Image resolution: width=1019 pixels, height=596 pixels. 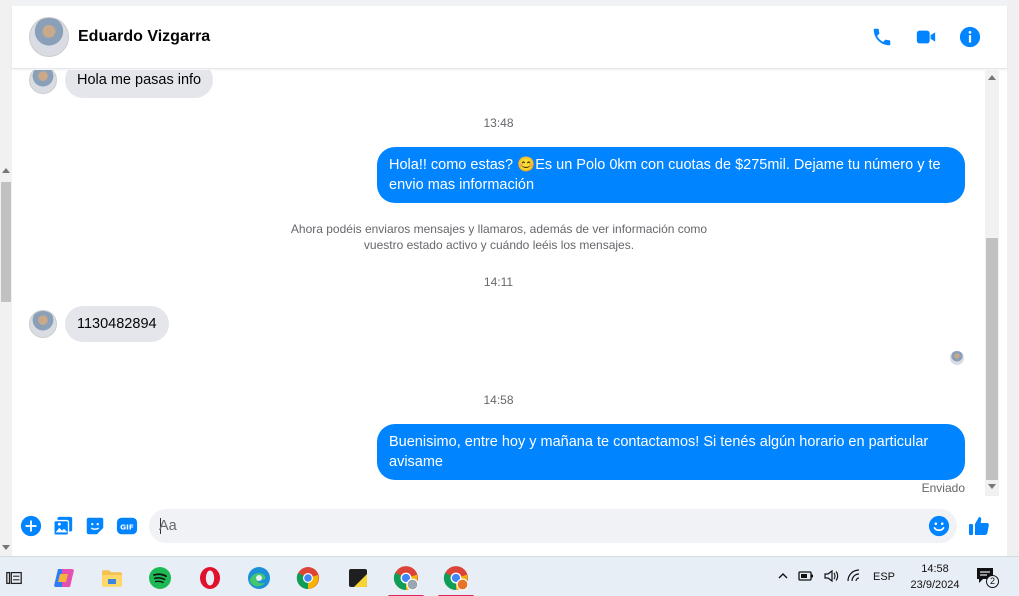 I want to click on video-camera-icon, so click(x=926, y=37).